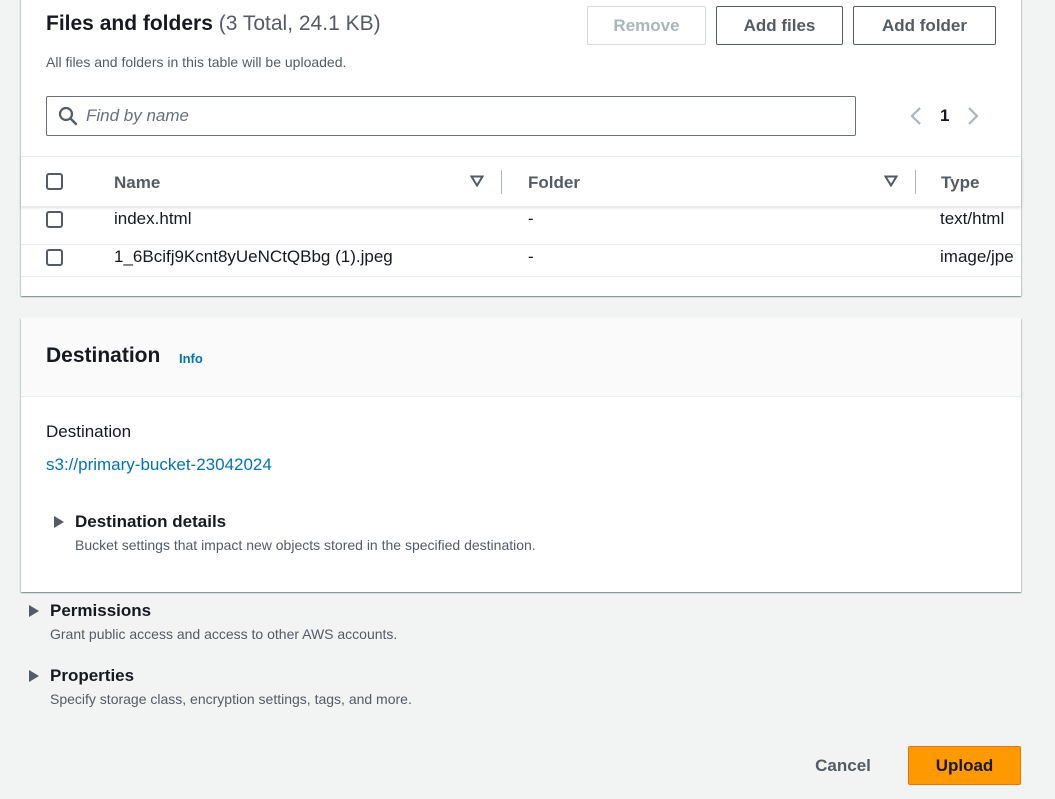  Describe the element at coordinates (843, 765) in the screenshot. I see `cancel-button: Cancel` at that location.